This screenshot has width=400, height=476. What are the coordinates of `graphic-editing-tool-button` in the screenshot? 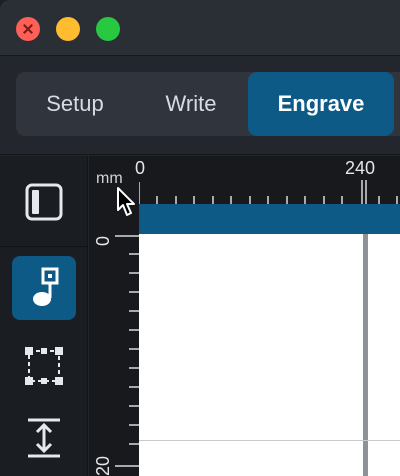 It's located at (44, 288).